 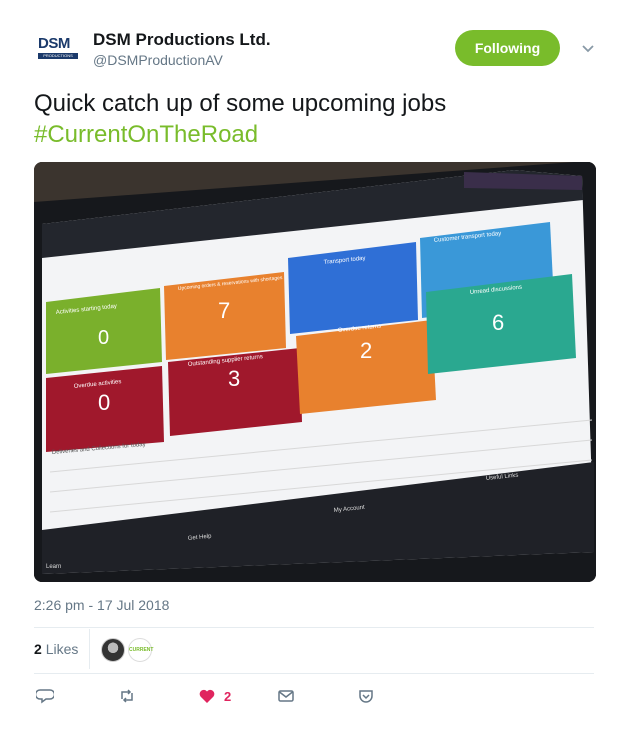 What do you see at coordinates (207, 696) in the screenshot?
I see `heart-icon` at bounding box center [207, 696].